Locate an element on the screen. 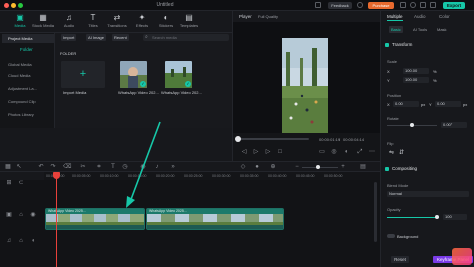 This screenshot has height=267, width=474. opacity-input: 100 is located at coordinates (455, 217).